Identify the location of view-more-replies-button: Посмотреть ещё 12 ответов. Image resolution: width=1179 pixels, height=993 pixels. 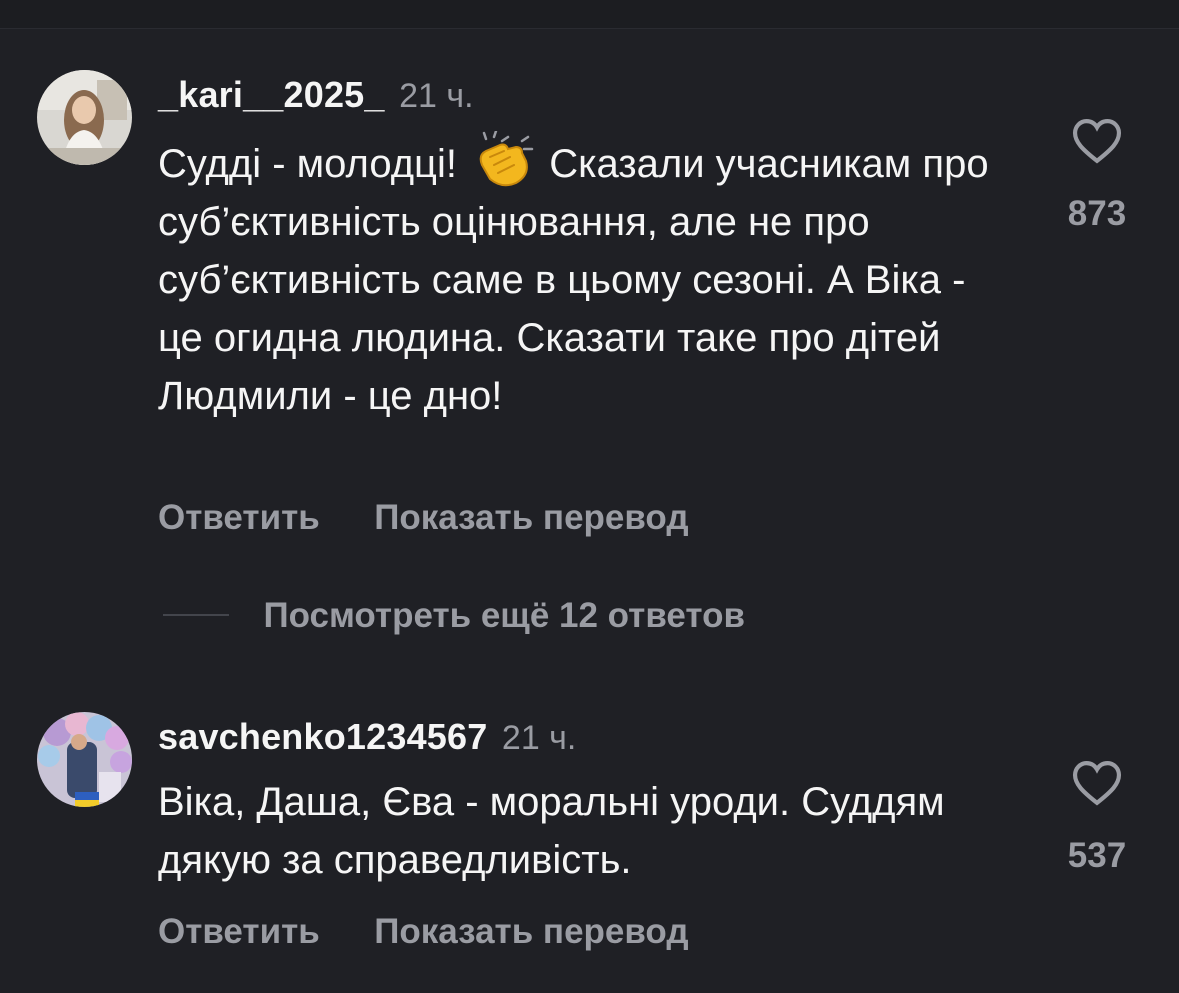
(454, 616).